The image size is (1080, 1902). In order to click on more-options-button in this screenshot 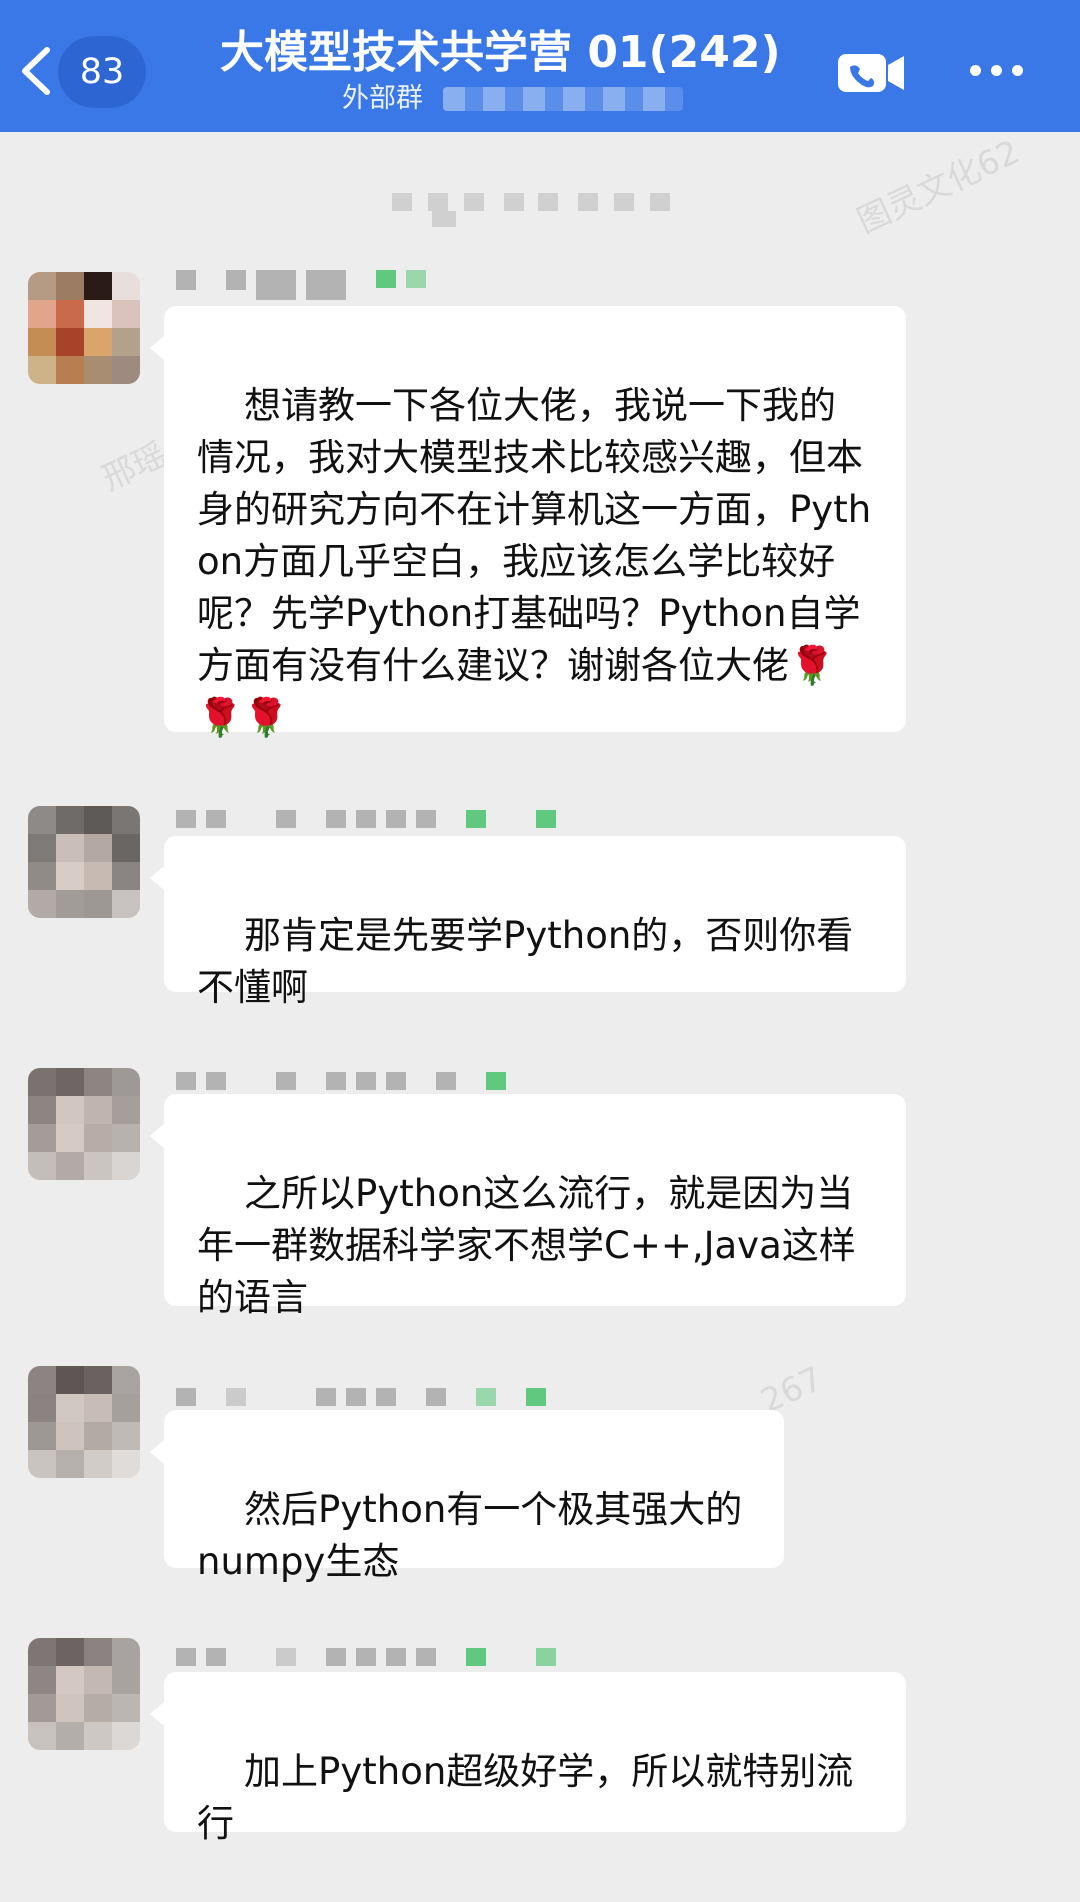, I will do `click(1001, 70)`.